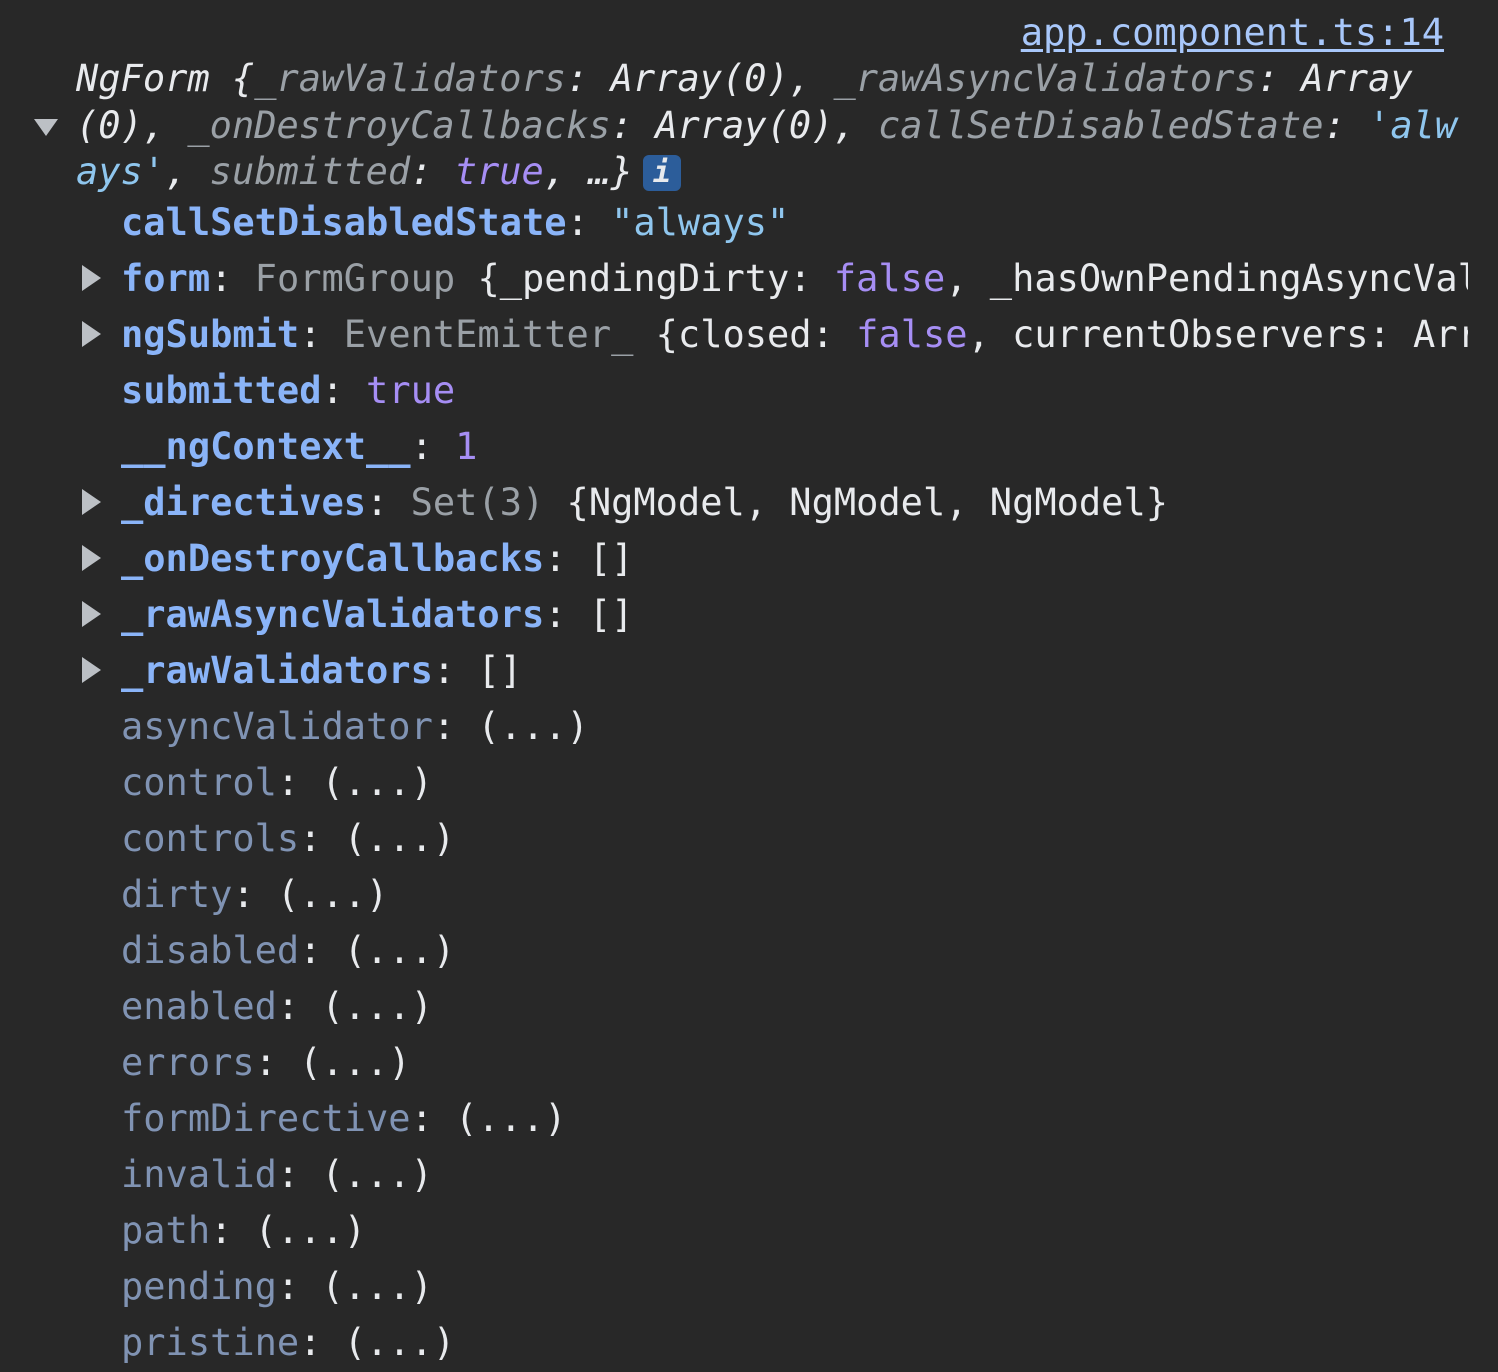 Image resolution: width=1498 pixels, height=1372 pixels. I want to click on property-line: _onDestroyCallbacks: [], so click(377, 559).